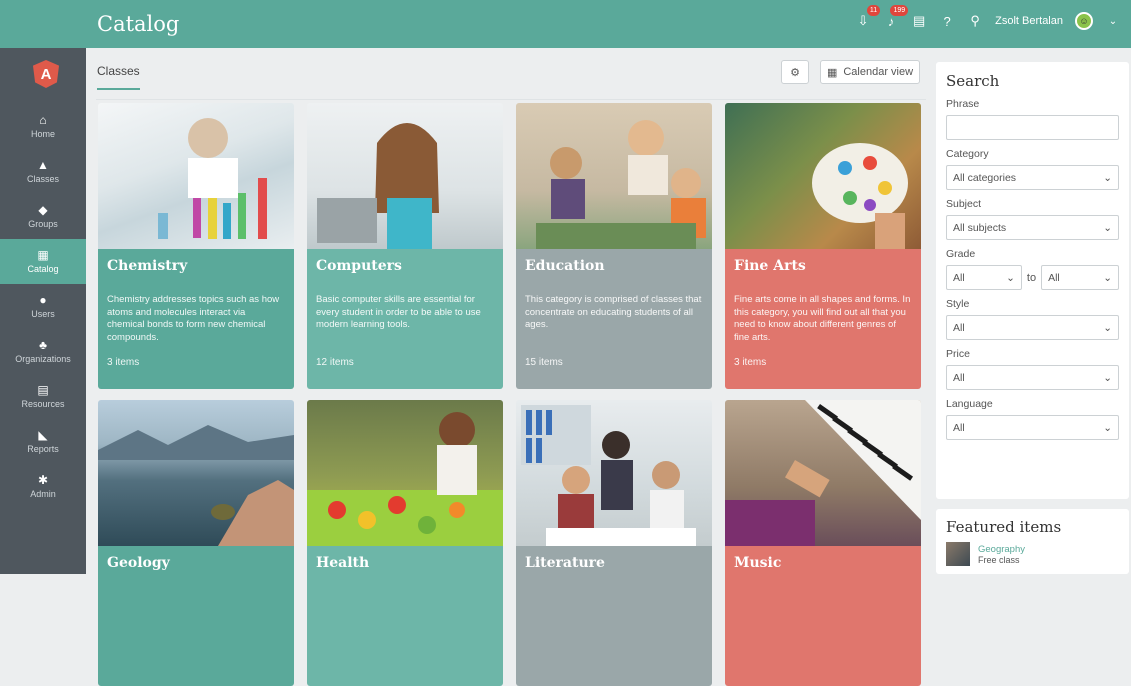  Describe the element at coordinates (1004, 527) in the screenshot. I see `featured-title: Featured items` at that location.